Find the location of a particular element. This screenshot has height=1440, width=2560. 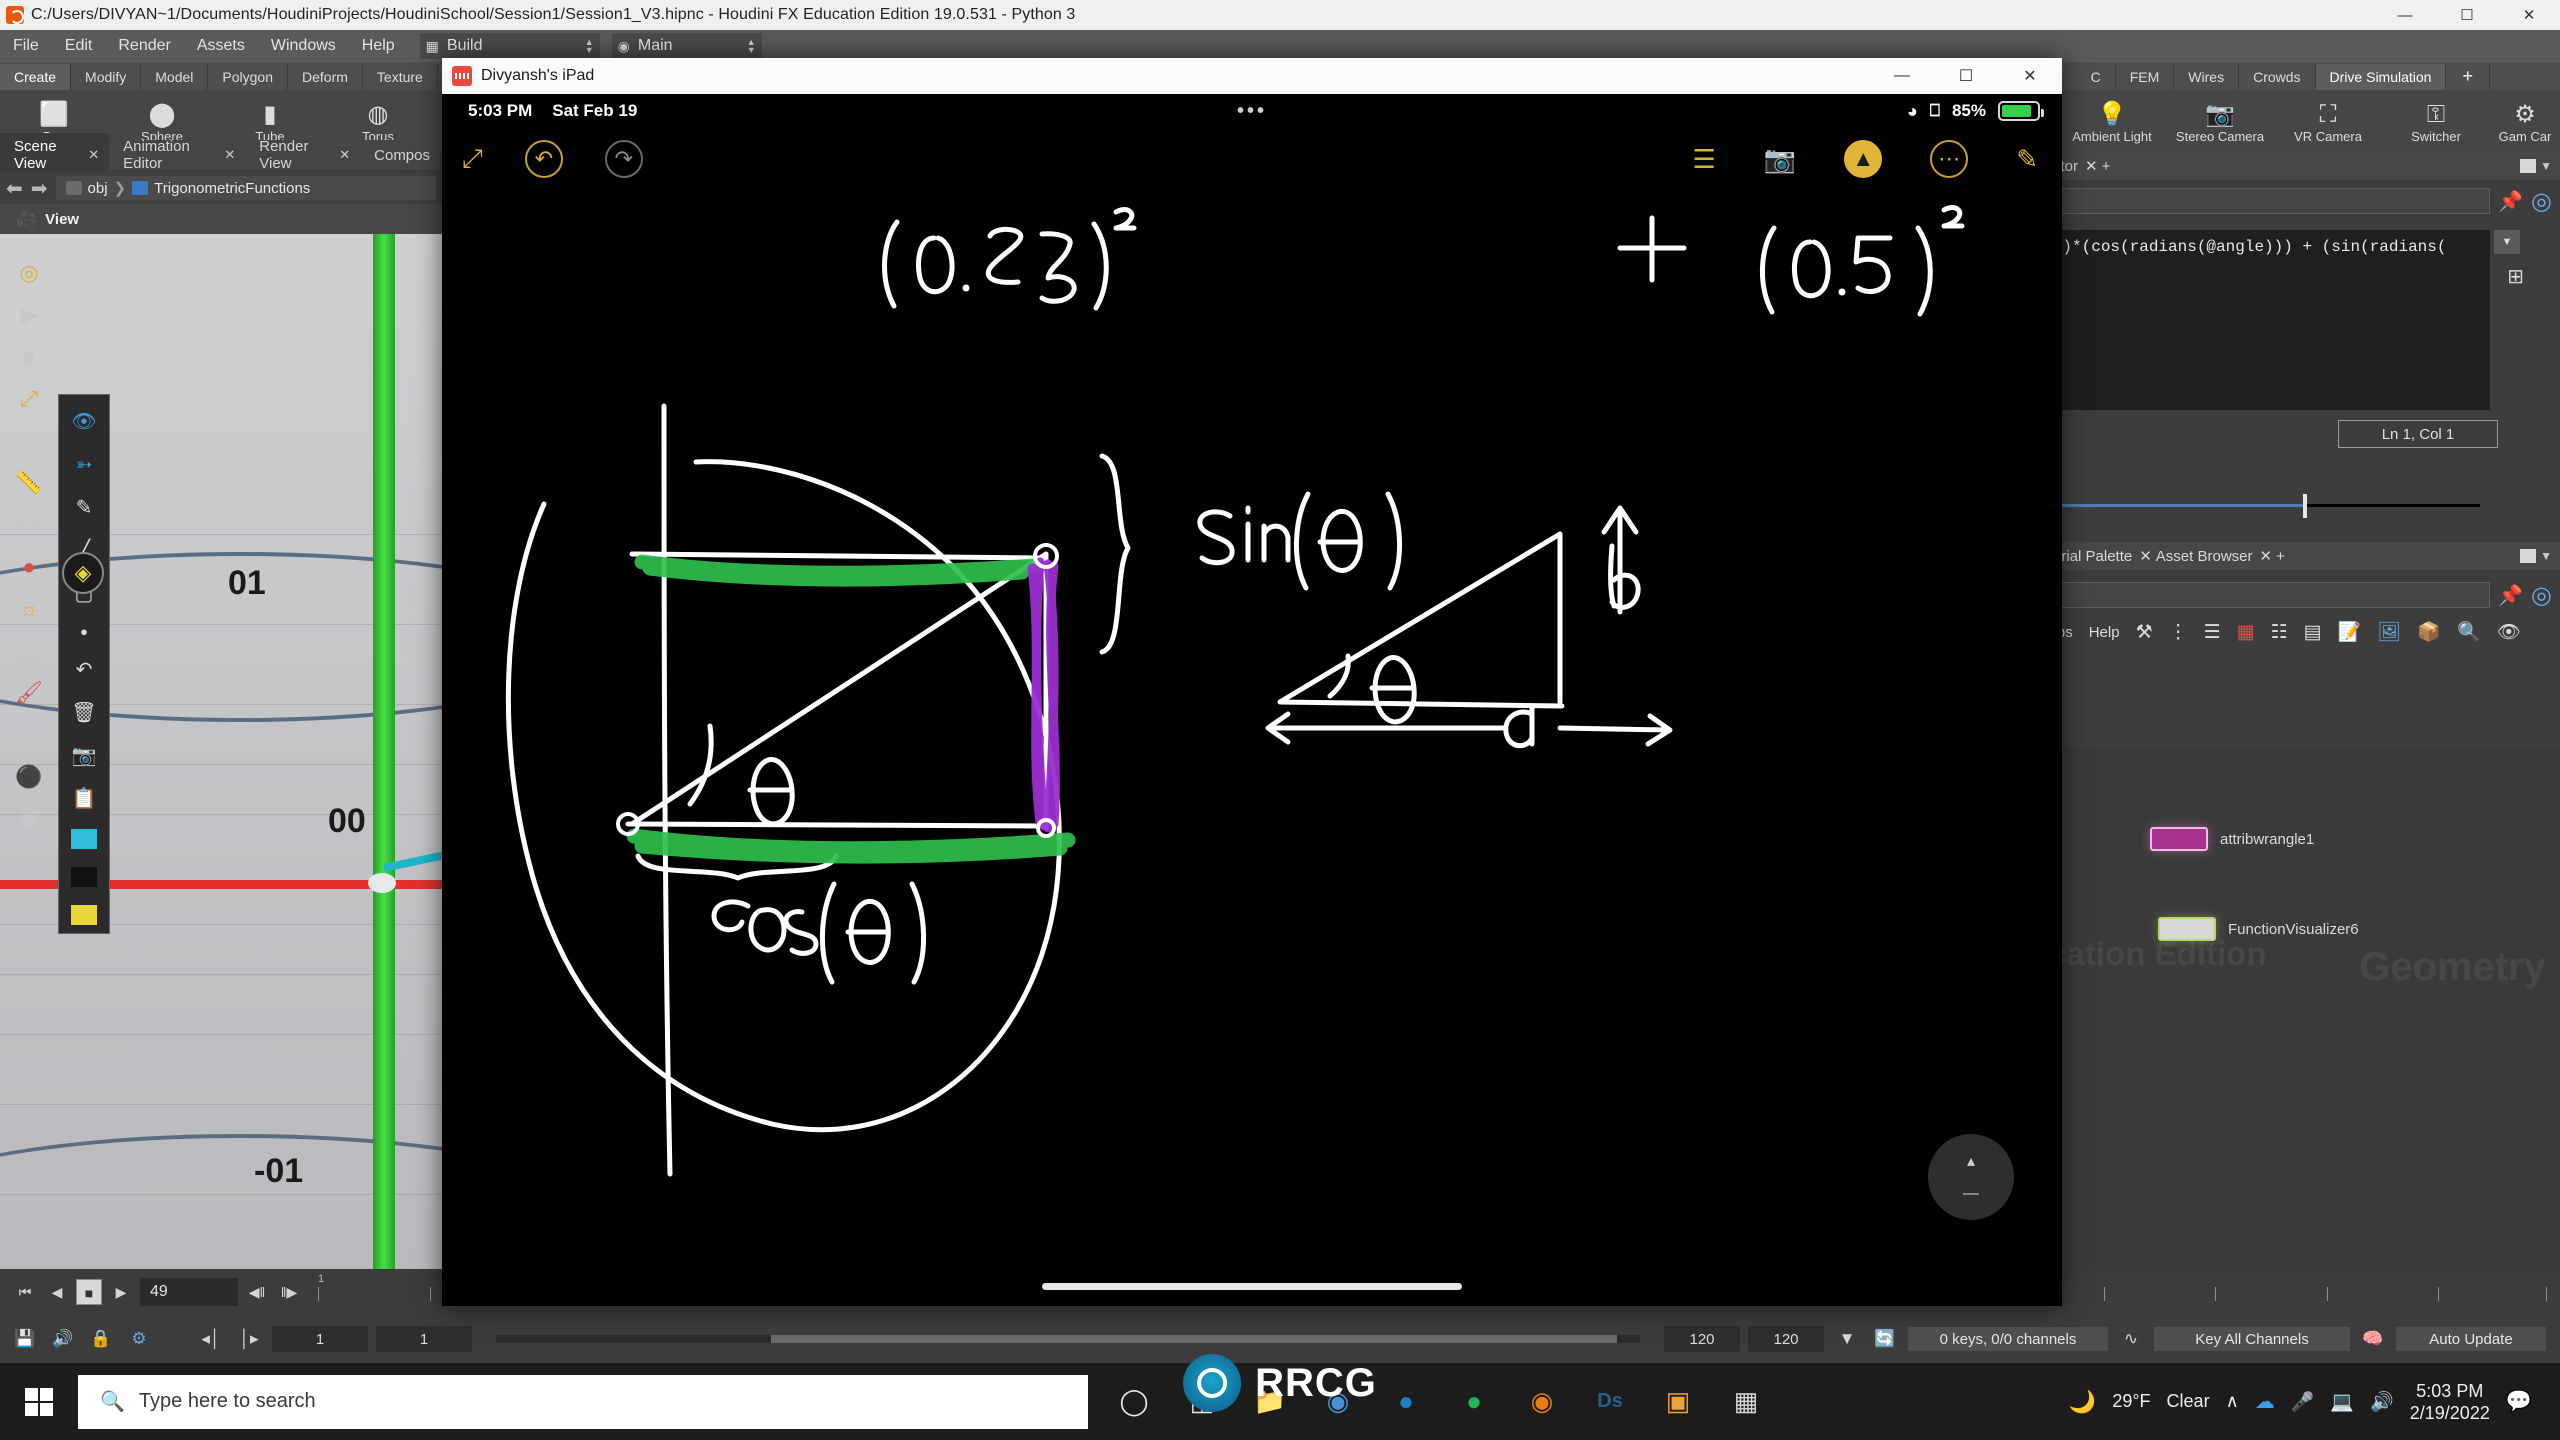

range-end-field: 1 is located at coordinates (424, 1339).